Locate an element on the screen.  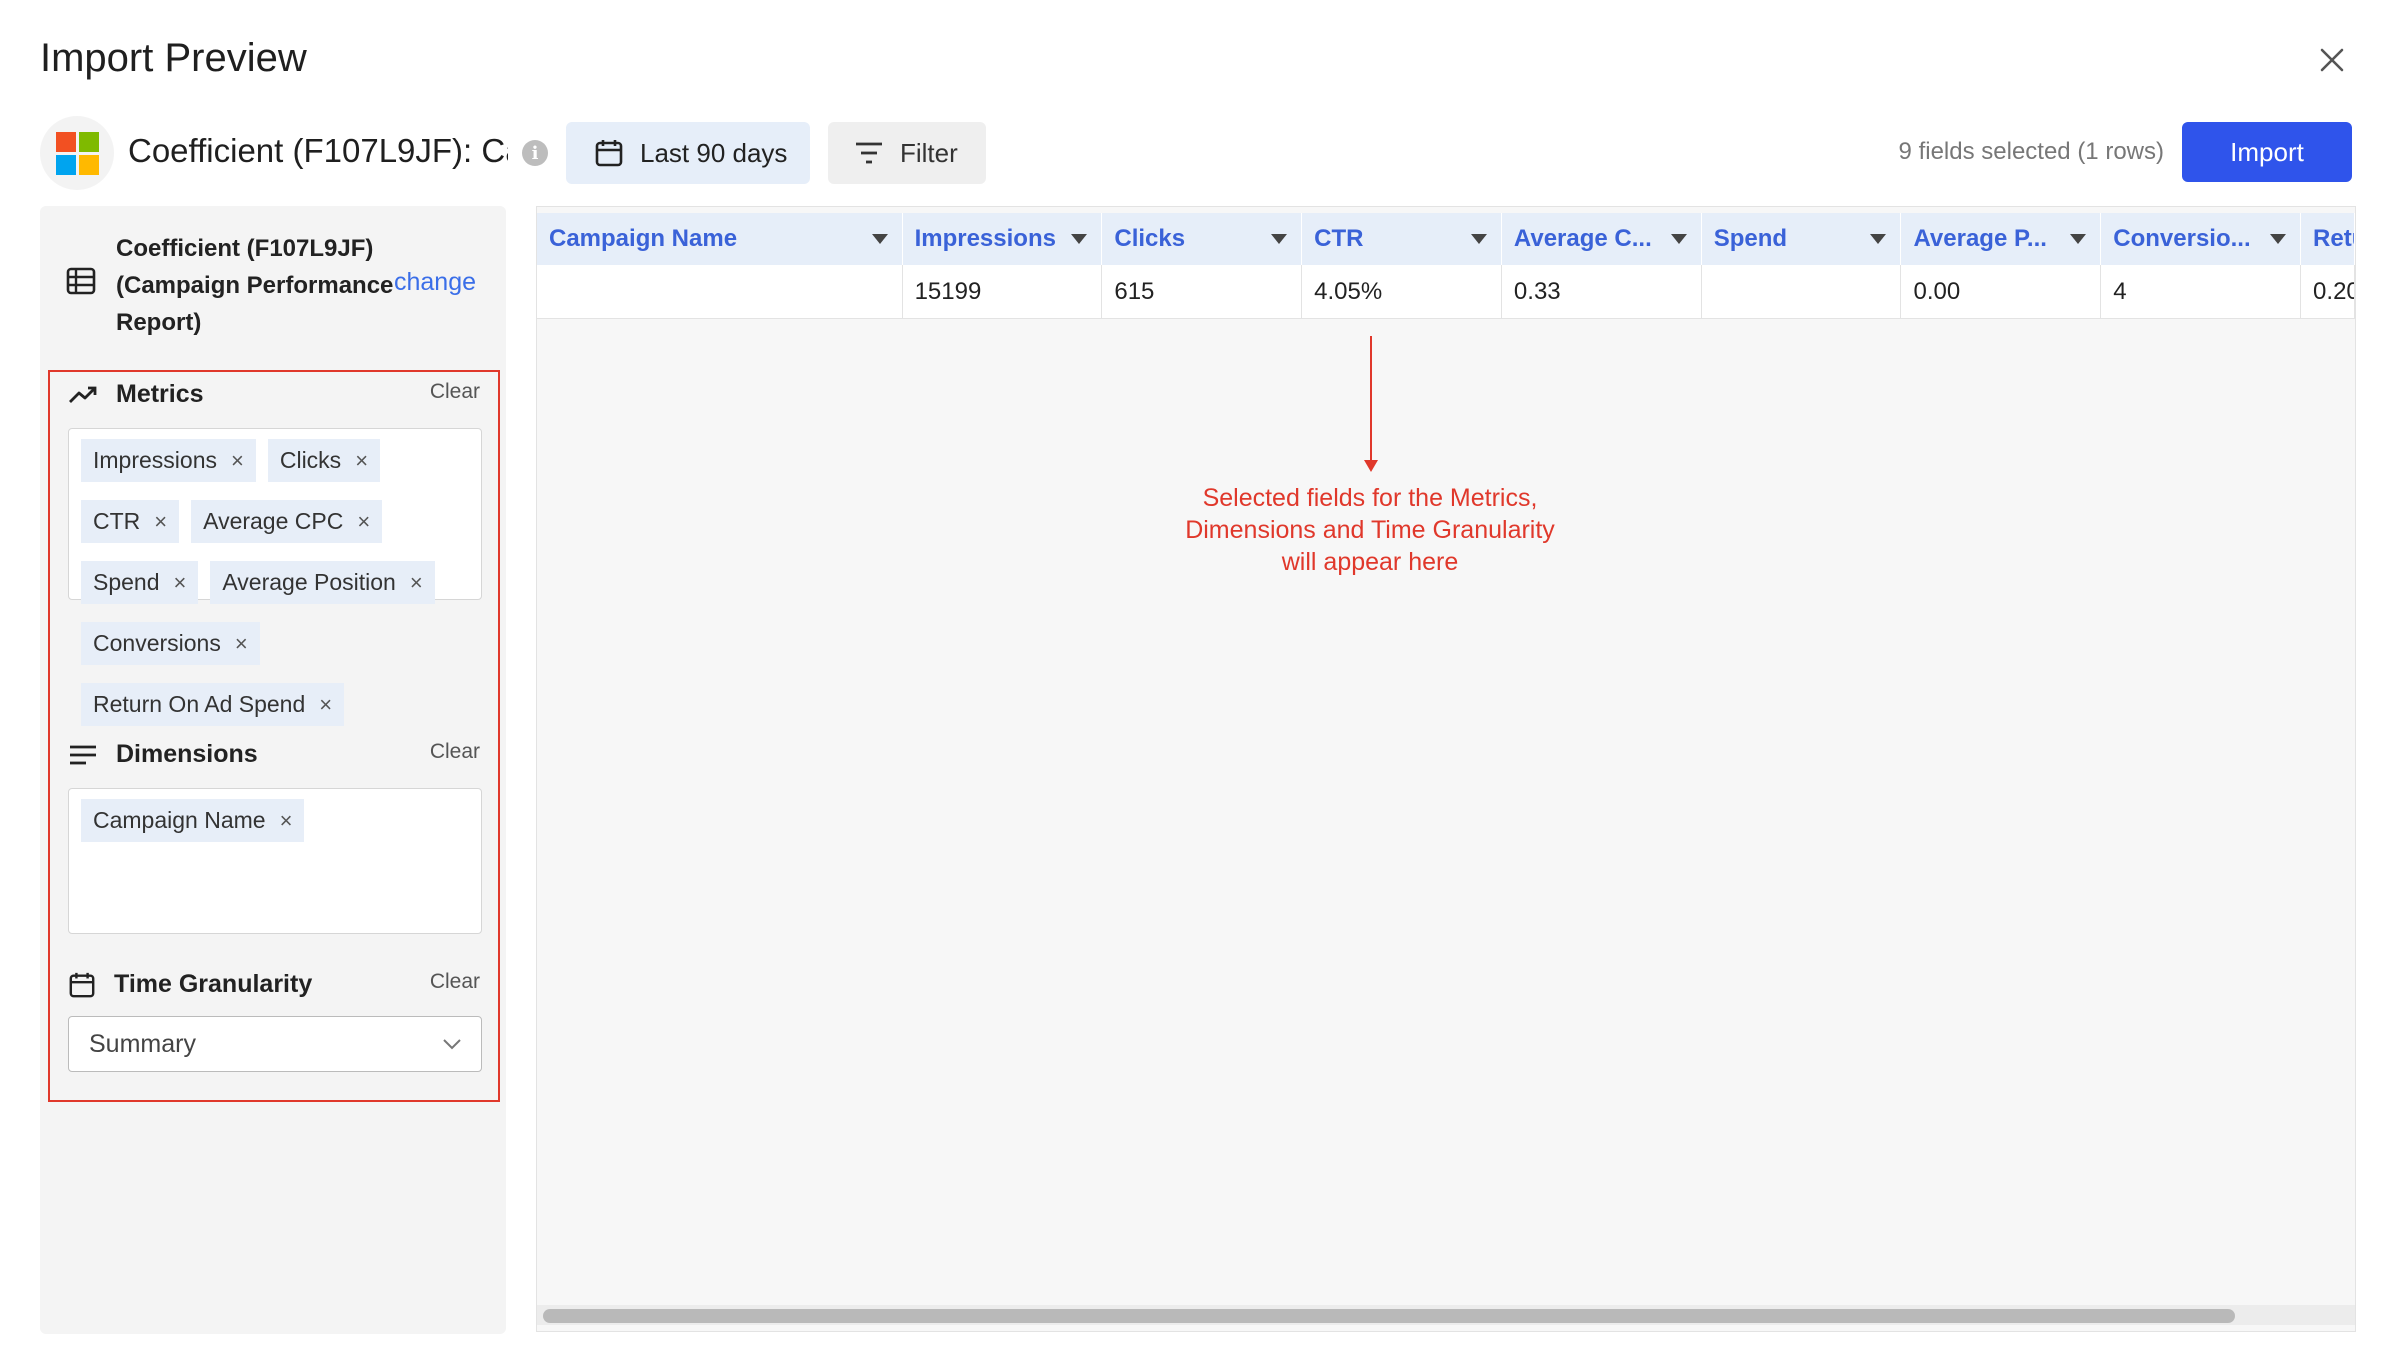
metrics-clear-button: Clear is located at coordinates (455, 392).